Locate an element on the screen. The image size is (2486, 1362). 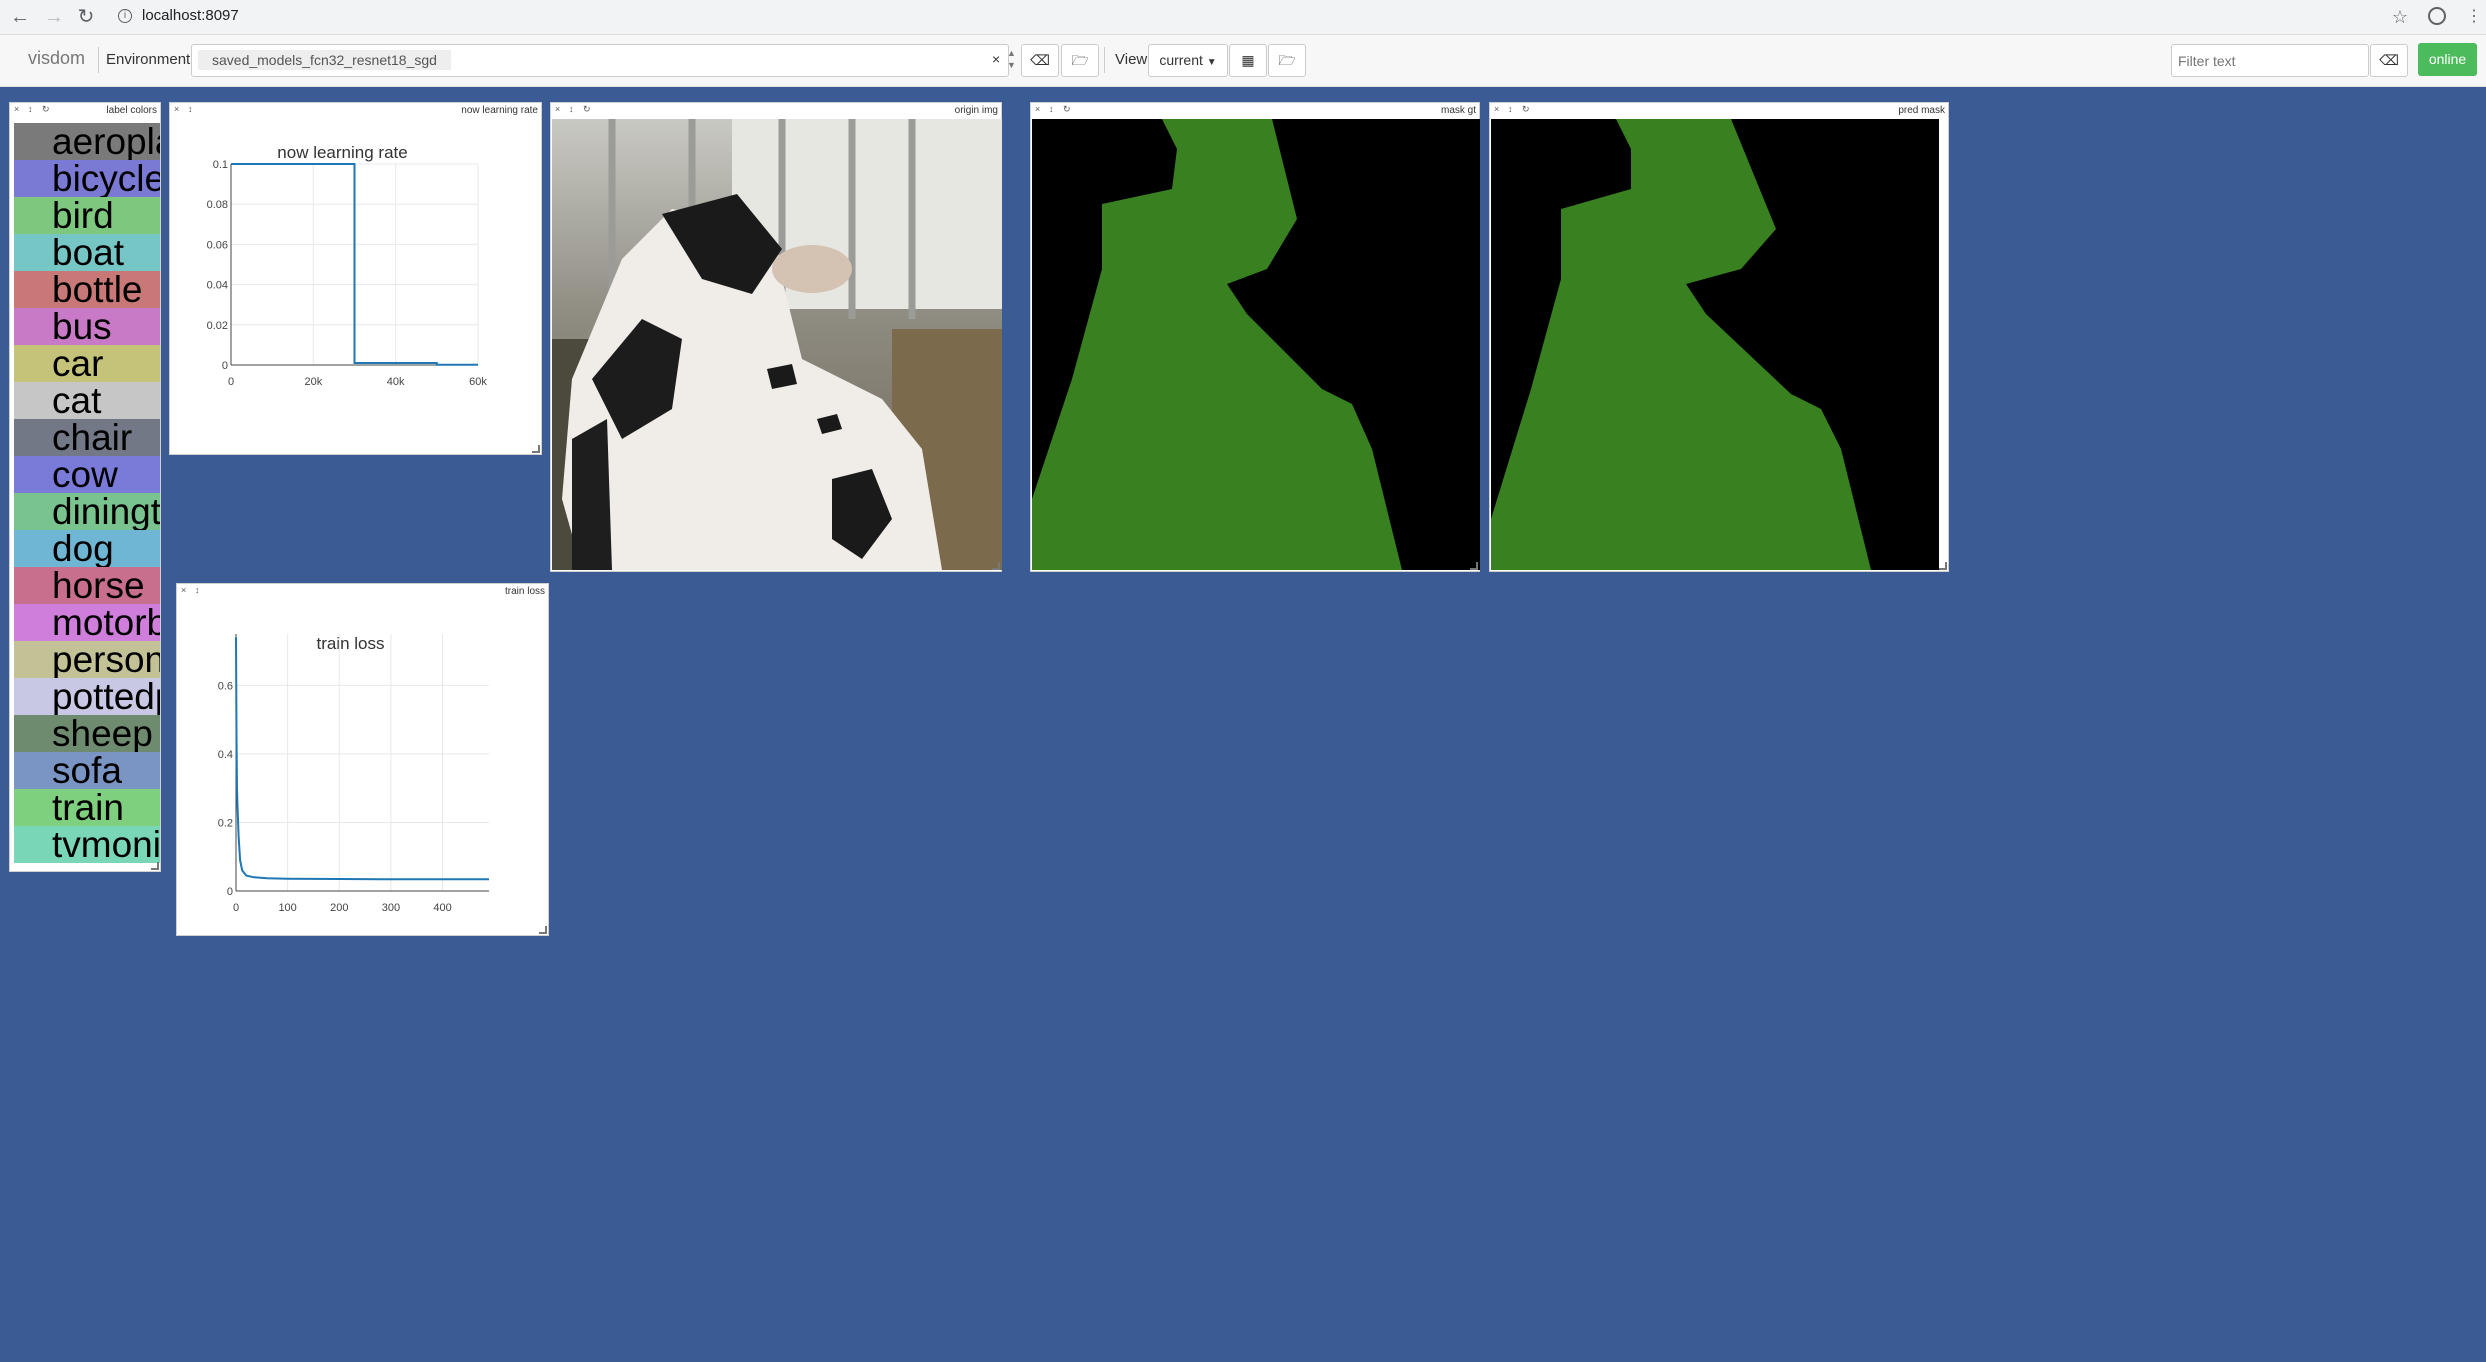
pane-title: mask gt is located at coordinates (1458, 110).